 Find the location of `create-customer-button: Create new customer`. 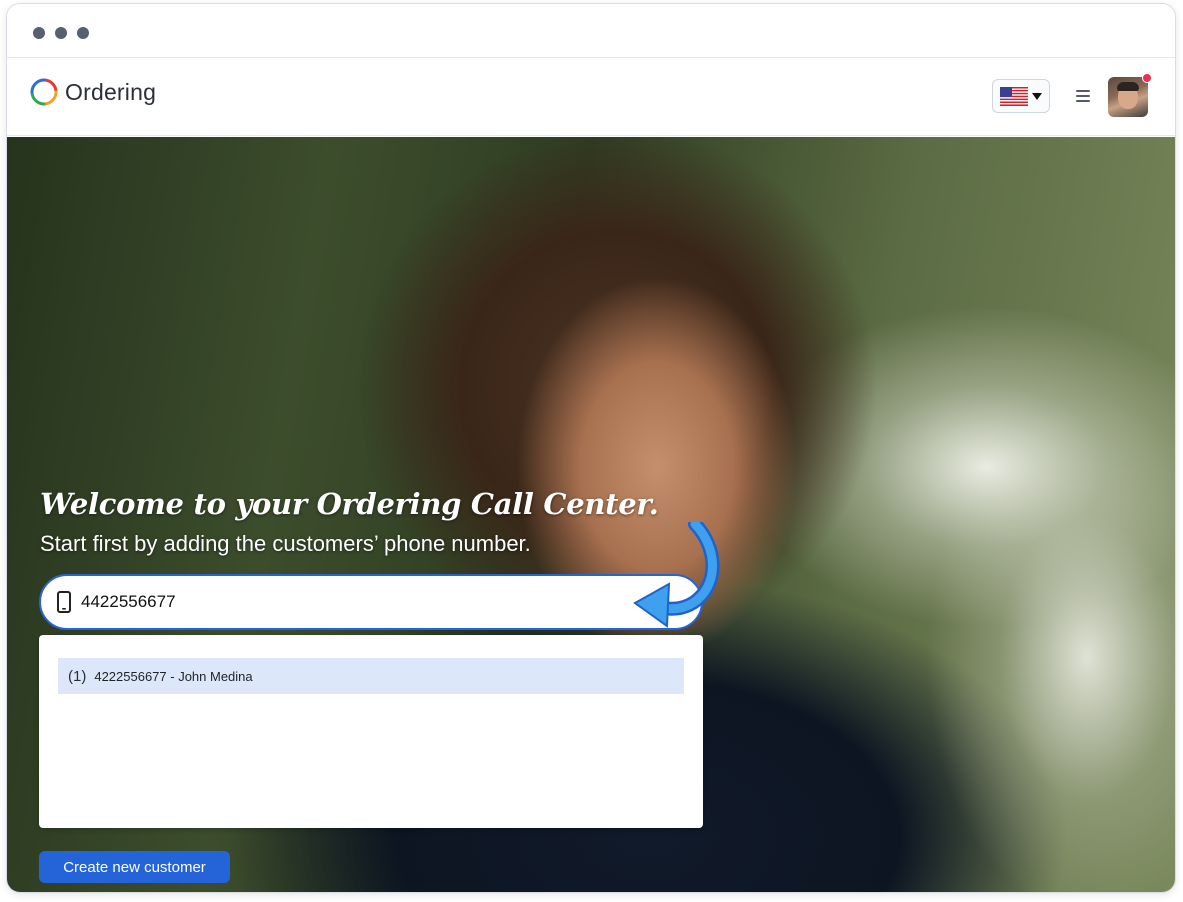

create-customer-button: Create new customer is located at coordinates (134, 867).